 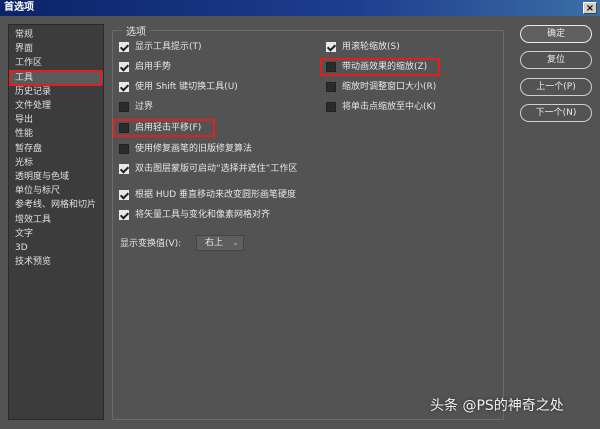 I want to click on previous-button: 上一个(P), so click(x=556, y=87).